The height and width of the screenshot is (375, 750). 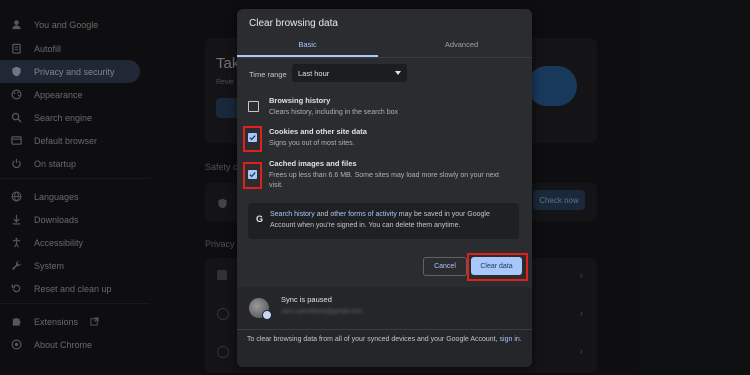 I want to click on clear-data-button: Clear data, so click(x=496, y=266).